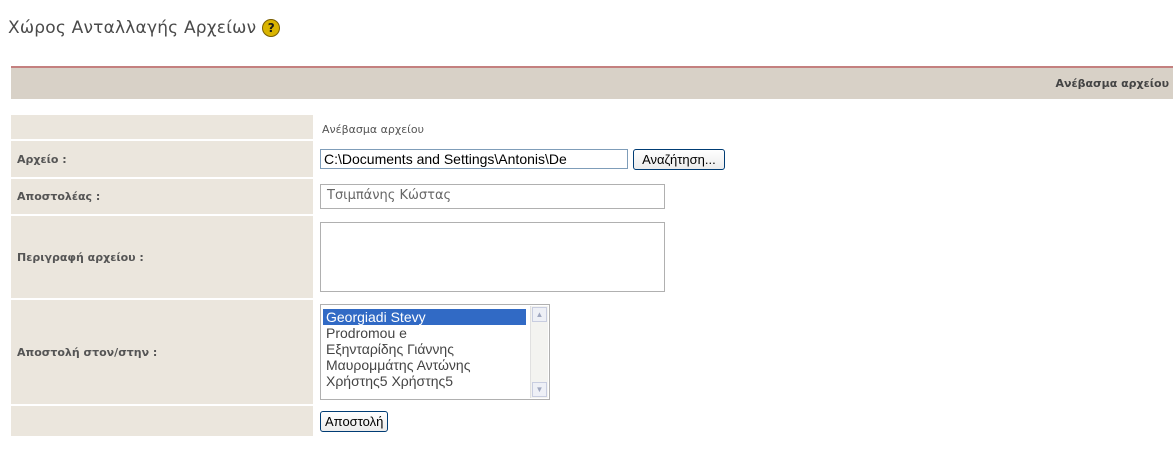 Image resolution: width=1173 pixels, height=450 pixels. Describe the element at coordinates (354, 421) in the screenshot. I see `submit-button: Αποστολή` at that location.